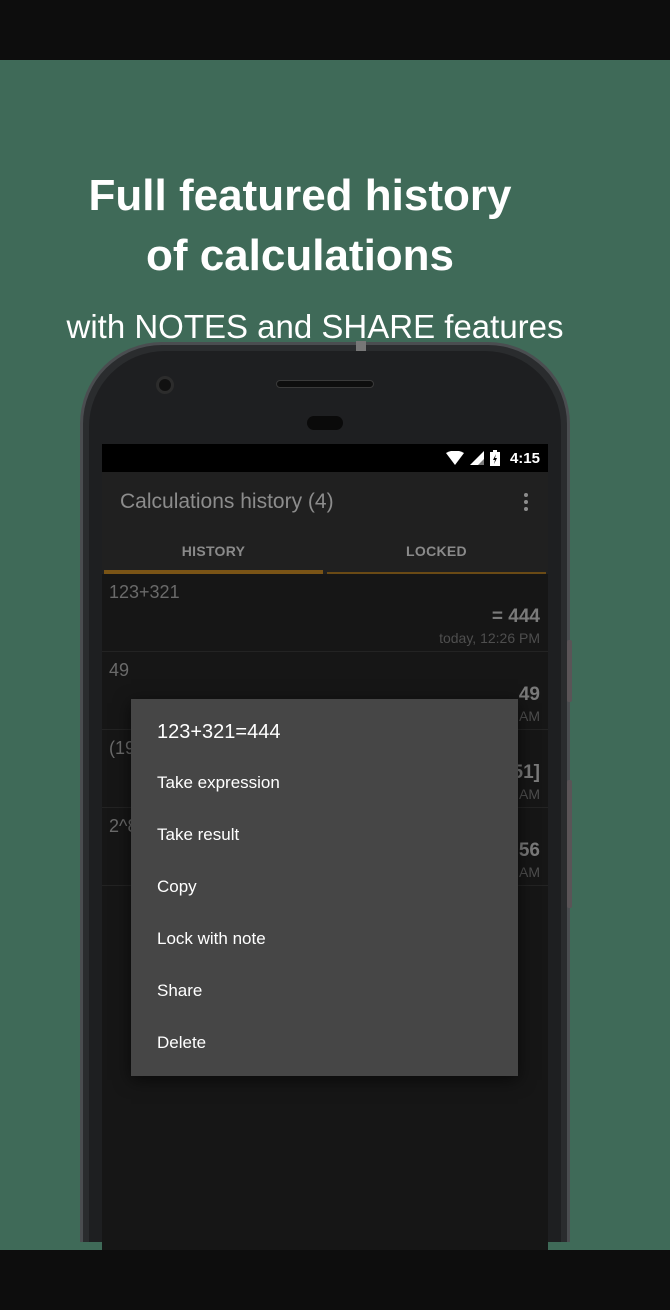 Image resolution: width=670 pixels, height=1310 pixels. What do you see at coordinates (198, 835) in the screenshot?
I see `menu-item-take-result: Take result` at bounding box center [198, 835].